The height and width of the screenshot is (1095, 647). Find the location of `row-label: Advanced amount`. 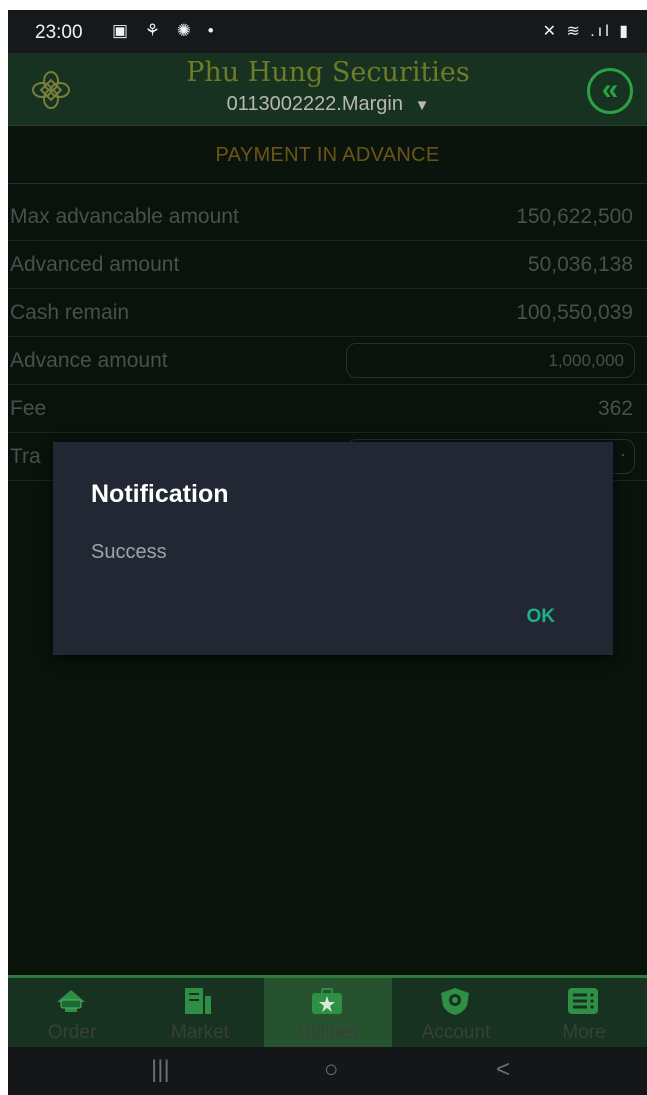

row-label: Advanced amount is located at coordinates (95, 264).